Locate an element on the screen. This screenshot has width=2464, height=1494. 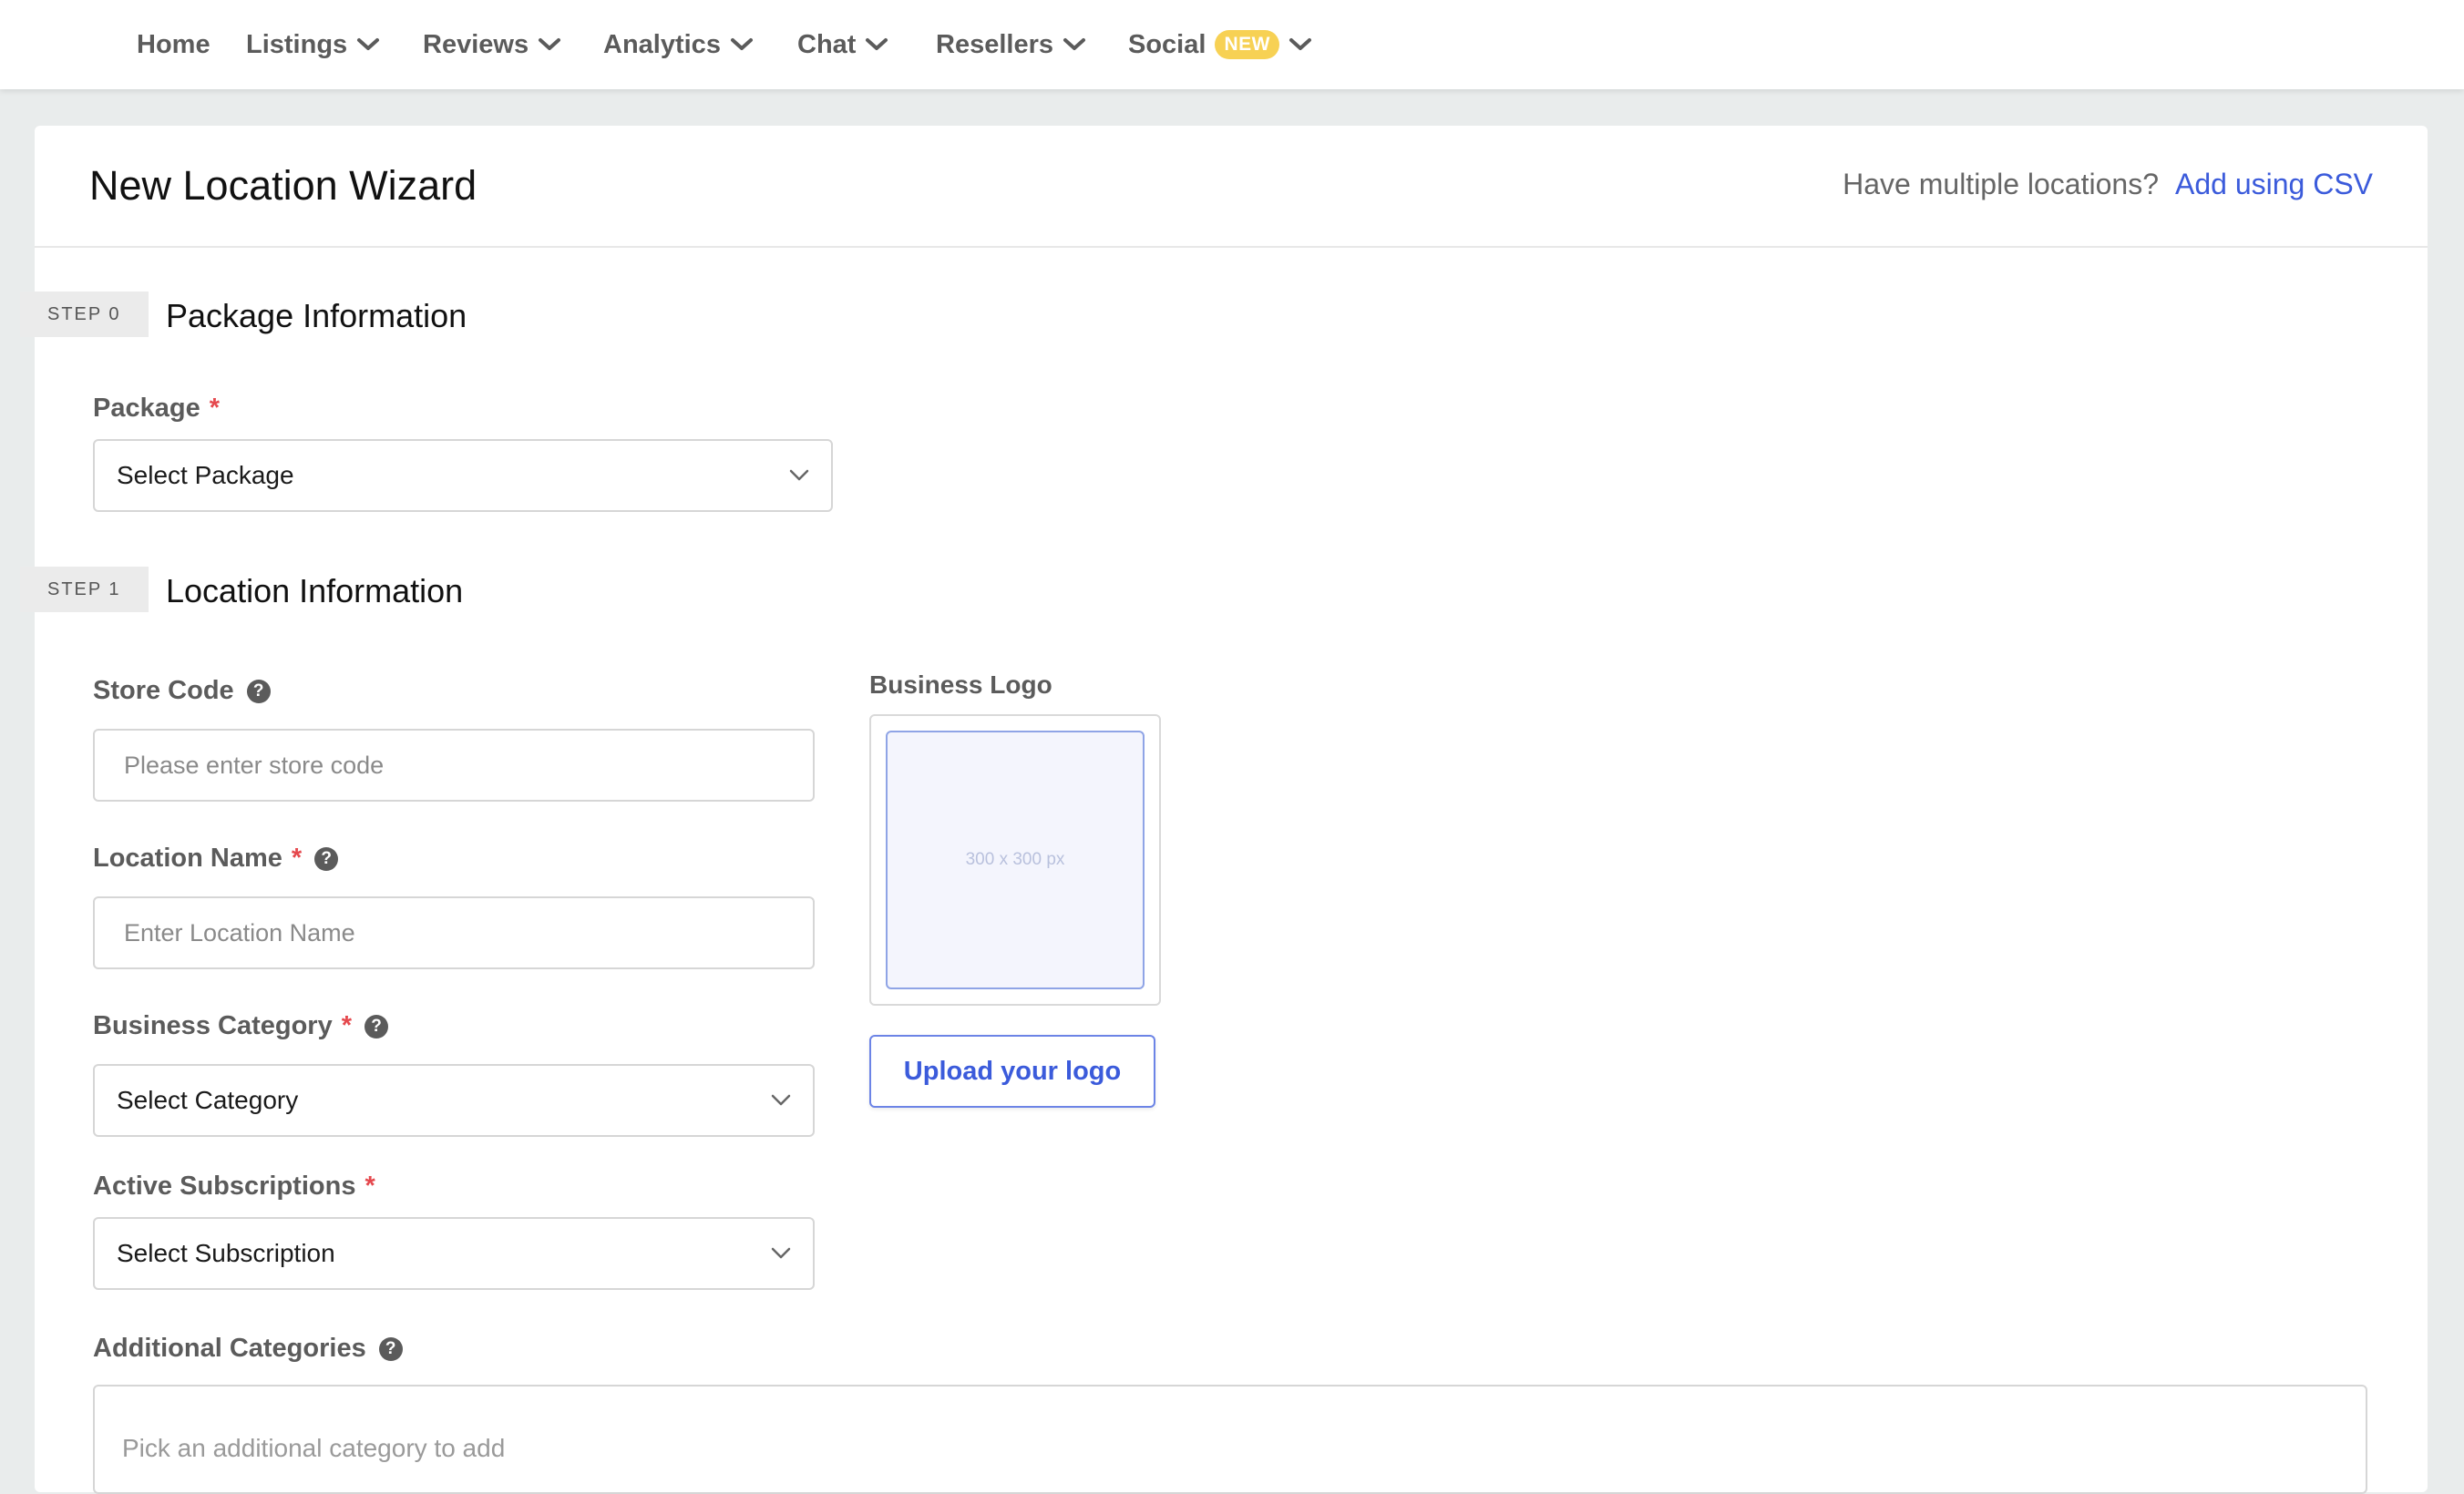
nav-item-label: Reviews is located at coordinates (476, 44).